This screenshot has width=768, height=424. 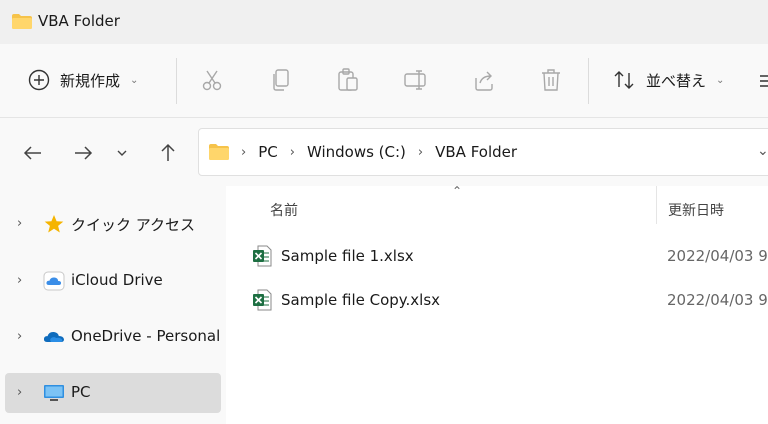 I want to click on sort-button-label: 並べ替え, so click(x=676, y=80).